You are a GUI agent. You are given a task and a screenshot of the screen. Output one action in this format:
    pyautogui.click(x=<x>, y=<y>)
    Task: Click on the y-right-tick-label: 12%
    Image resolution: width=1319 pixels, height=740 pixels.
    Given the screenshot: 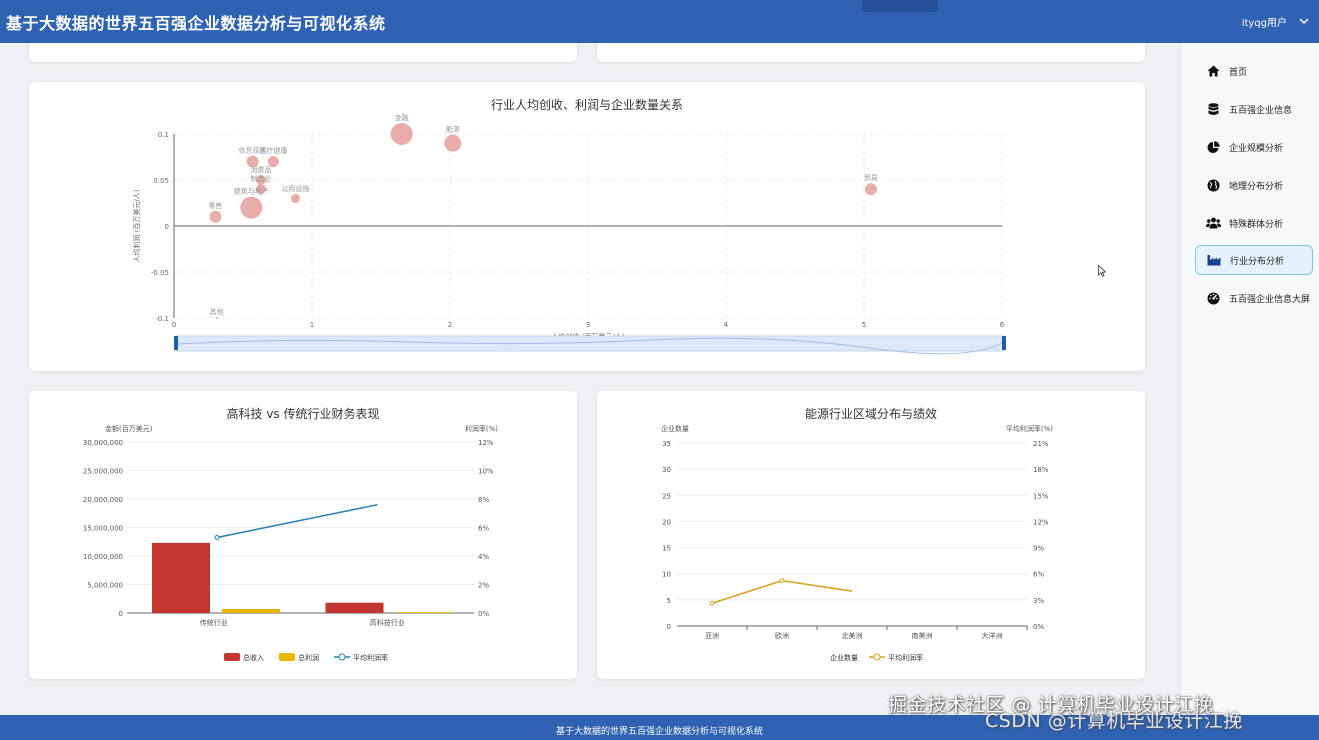 What is the action you would take?
    pyautogui.click(x=1041, y=522)
    